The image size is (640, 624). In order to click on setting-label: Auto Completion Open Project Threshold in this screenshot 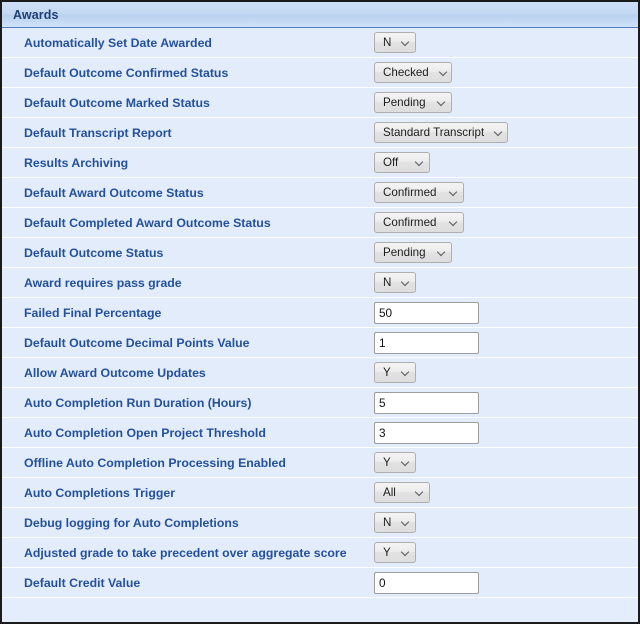, I will do `click(145, 432)`.